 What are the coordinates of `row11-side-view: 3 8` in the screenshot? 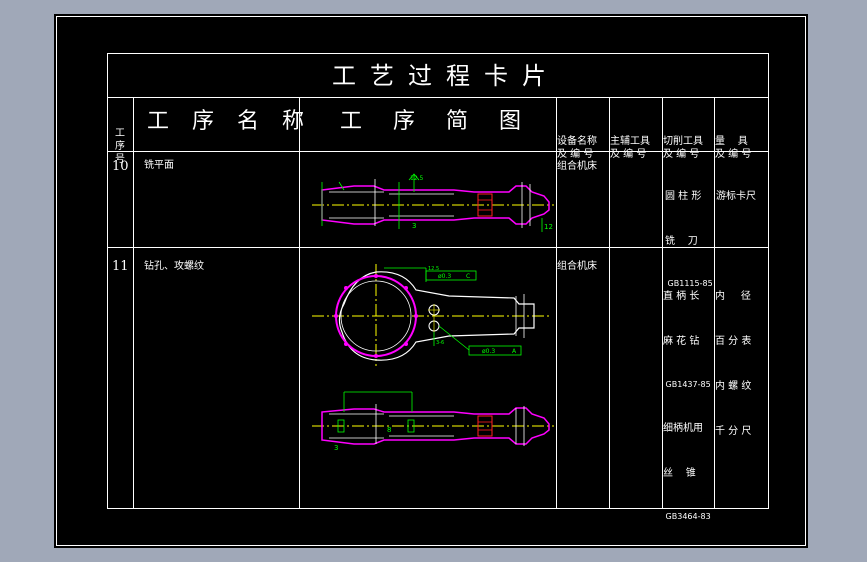 It's located at (433, 421).